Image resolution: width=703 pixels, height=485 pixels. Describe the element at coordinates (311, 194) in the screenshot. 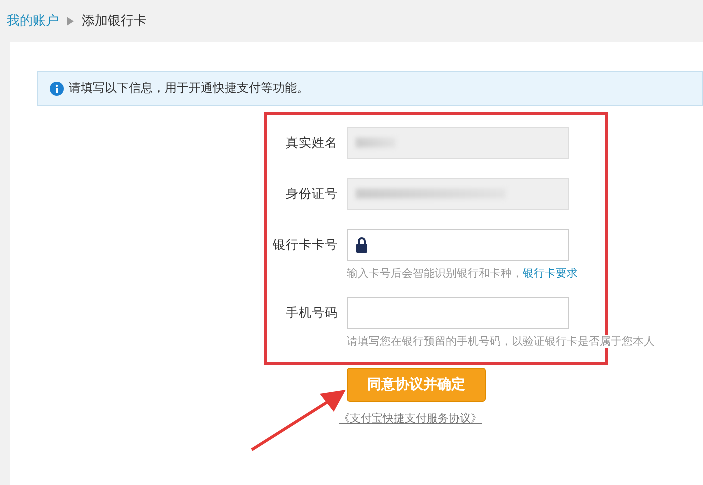

I see `field-label: 身份证号` at that location.